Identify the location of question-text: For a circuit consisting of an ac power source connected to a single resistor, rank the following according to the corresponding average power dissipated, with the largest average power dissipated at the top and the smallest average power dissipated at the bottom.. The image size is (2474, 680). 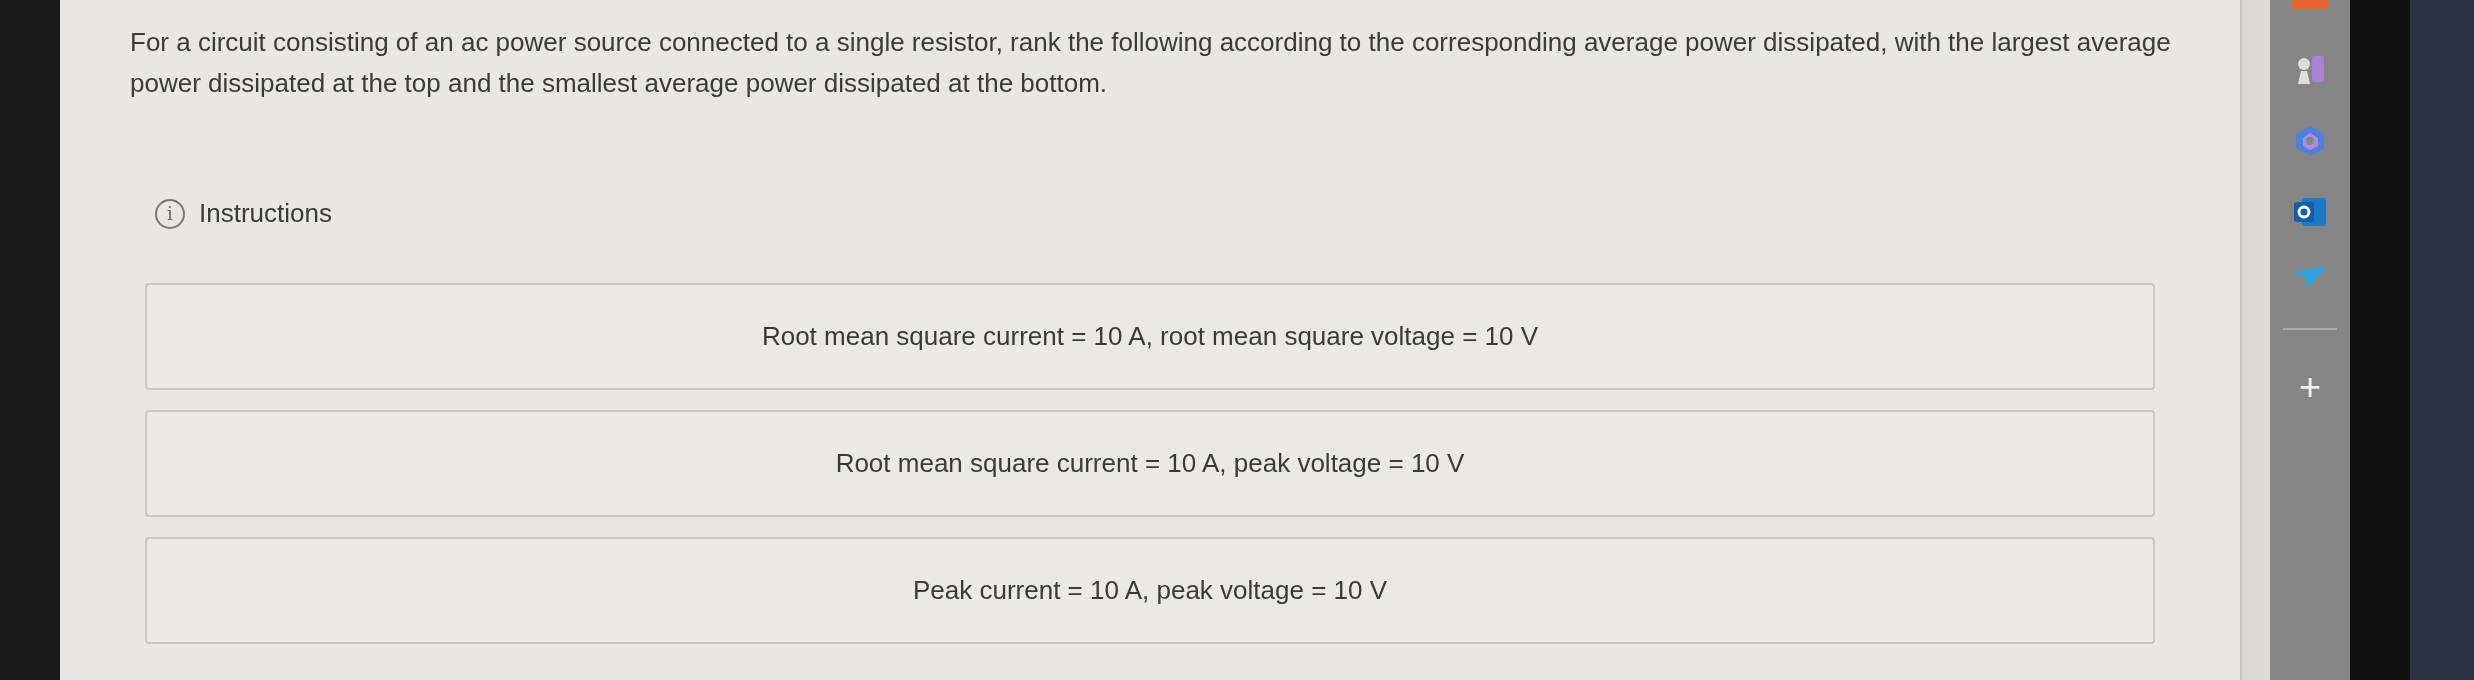
(1151, 63).